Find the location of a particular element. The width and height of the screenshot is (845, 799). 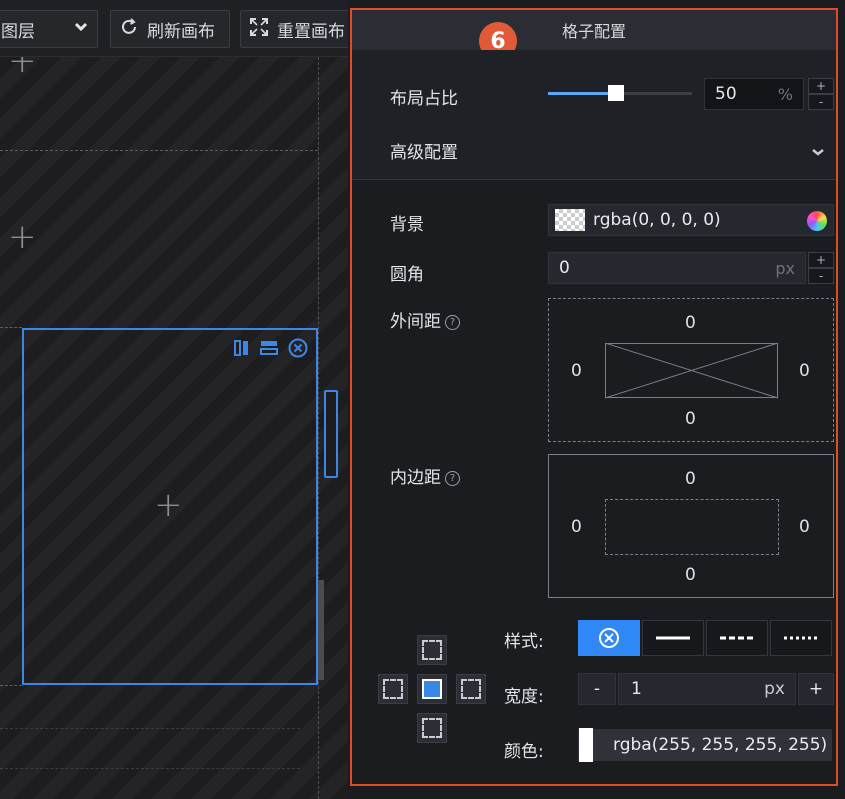

panel-title: 格子配置 is located at coordinates (593, 31).